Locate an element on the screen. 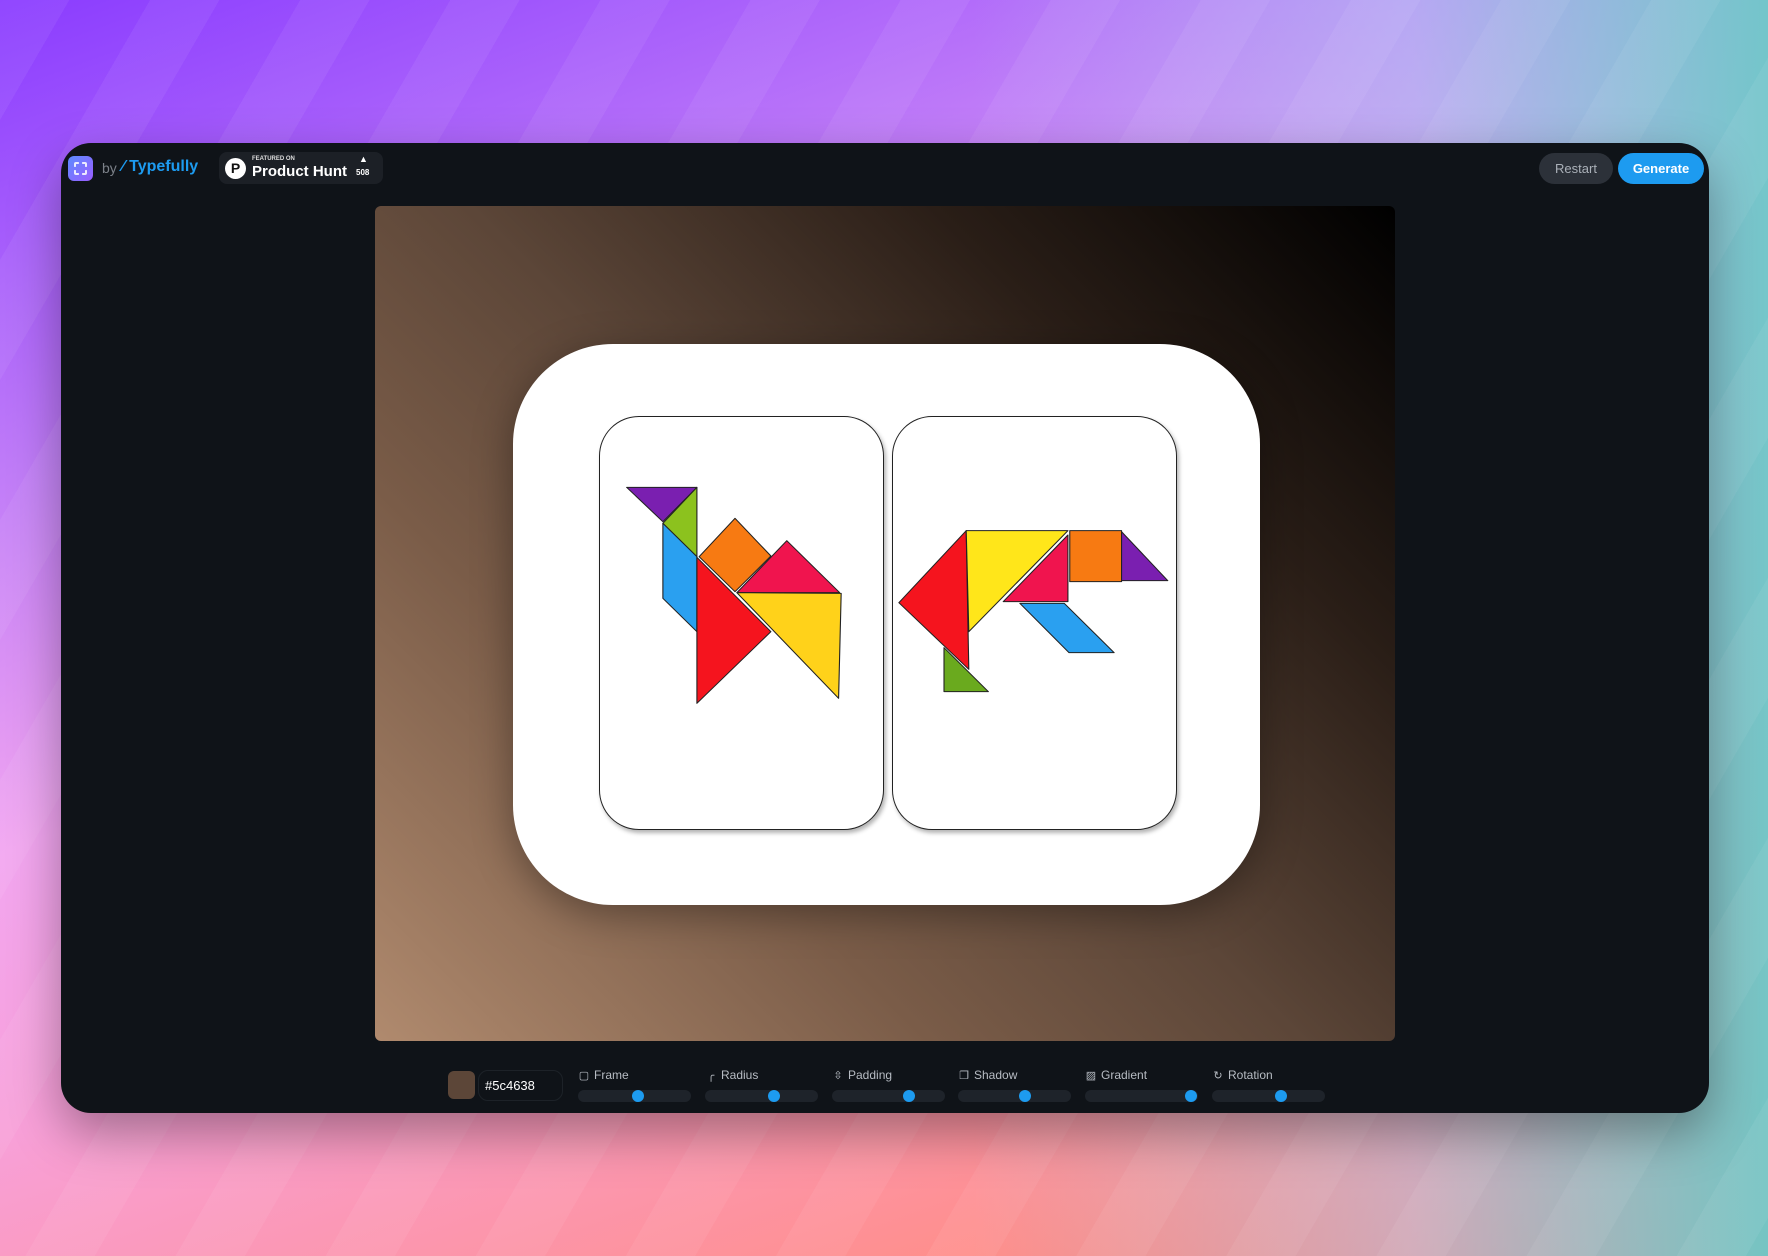 The image size is (1768, 1256). rotation-control: ↻ Rotation is located at coordinates (1268, 1084).